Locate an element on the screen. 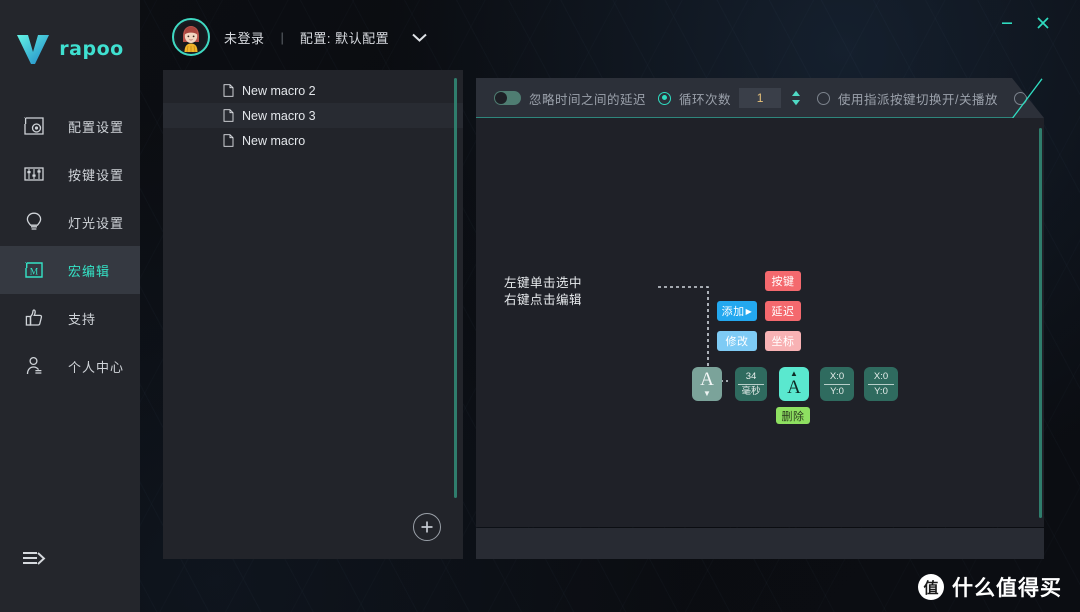  add-chip: 添加 ▶ is located at coordinates (737, 311).